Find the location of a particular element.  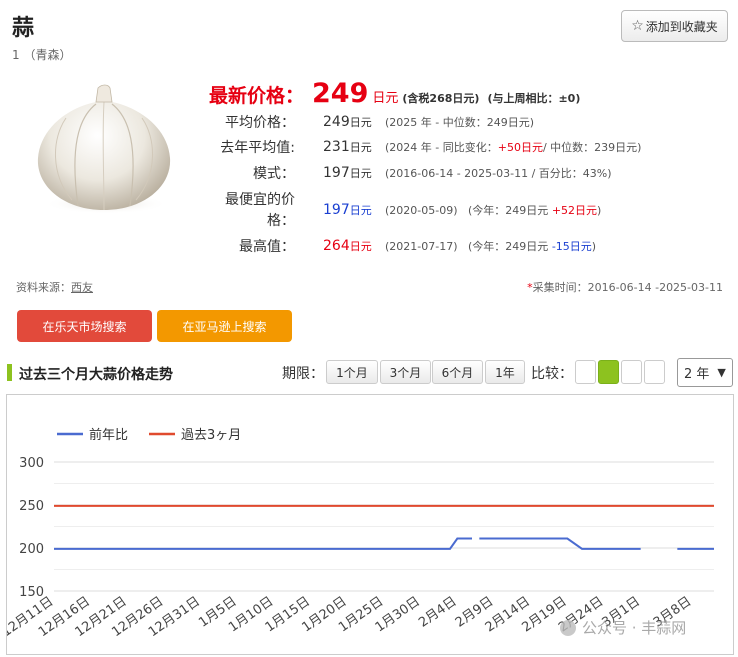

y-tick-label: 200 is located at coordinates (31, 549).